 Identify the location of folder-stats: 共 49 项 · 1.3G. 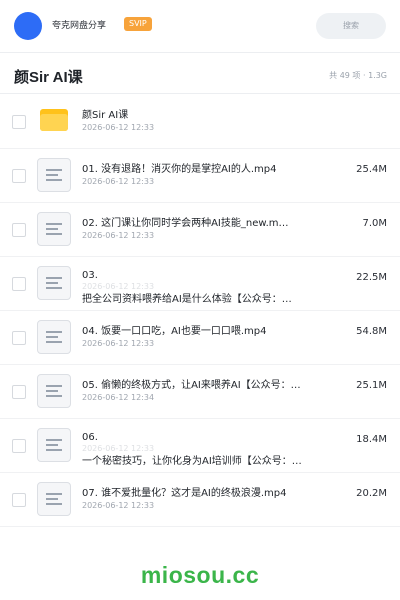
(358, 75).